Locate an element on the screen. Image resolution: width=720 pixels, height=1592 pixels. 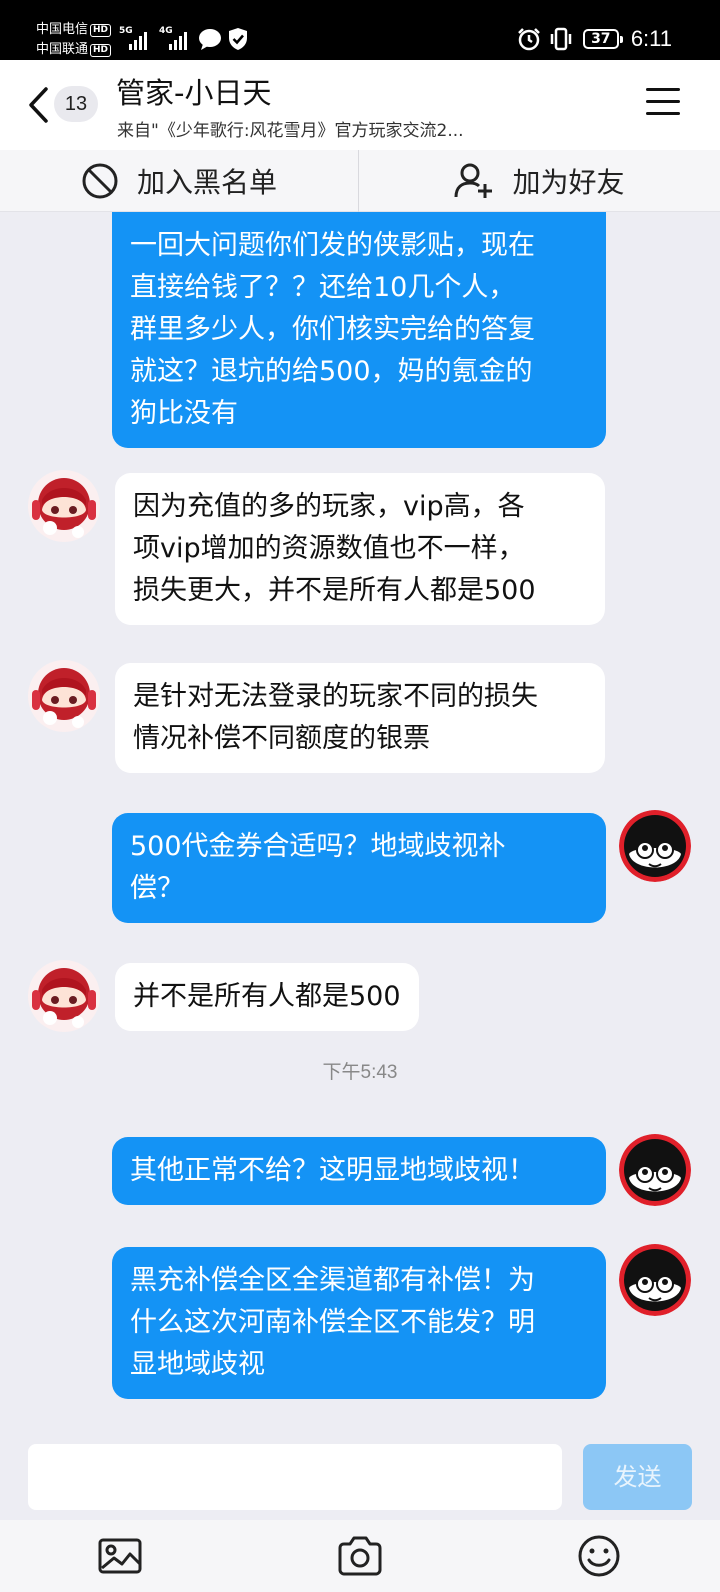
blacklist-button: 加入黑名单 is located at coordinates (179, 181).